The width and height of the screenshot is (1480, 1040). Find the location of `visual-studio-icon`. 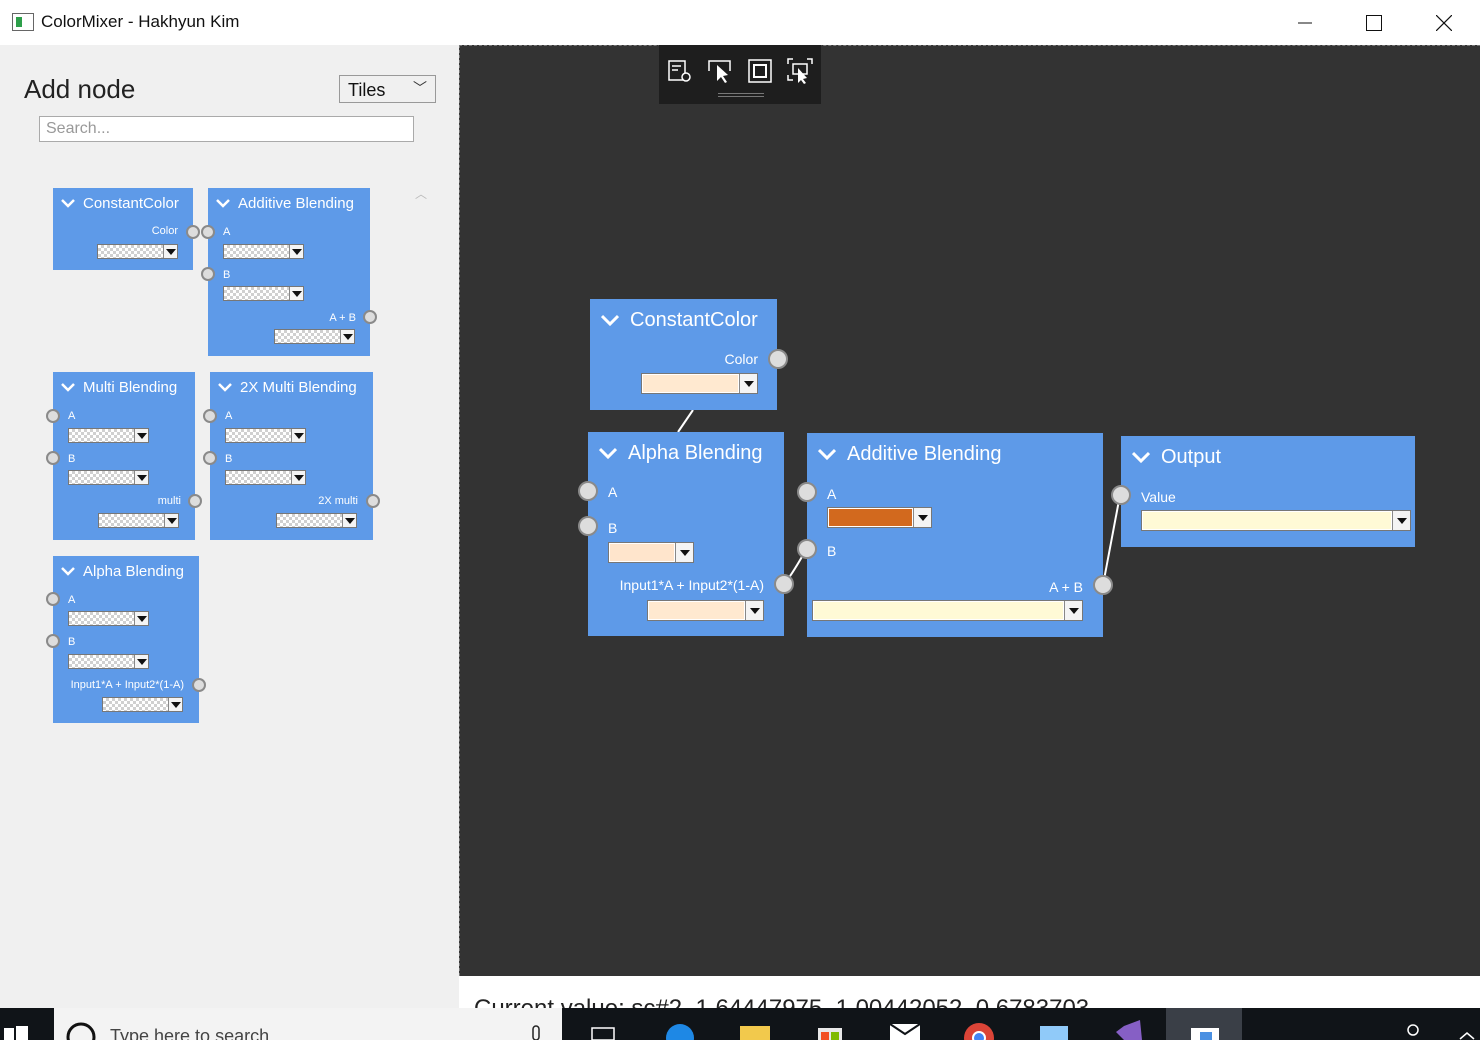

visual-studio-icon is located at coordinates (1129, 1030).